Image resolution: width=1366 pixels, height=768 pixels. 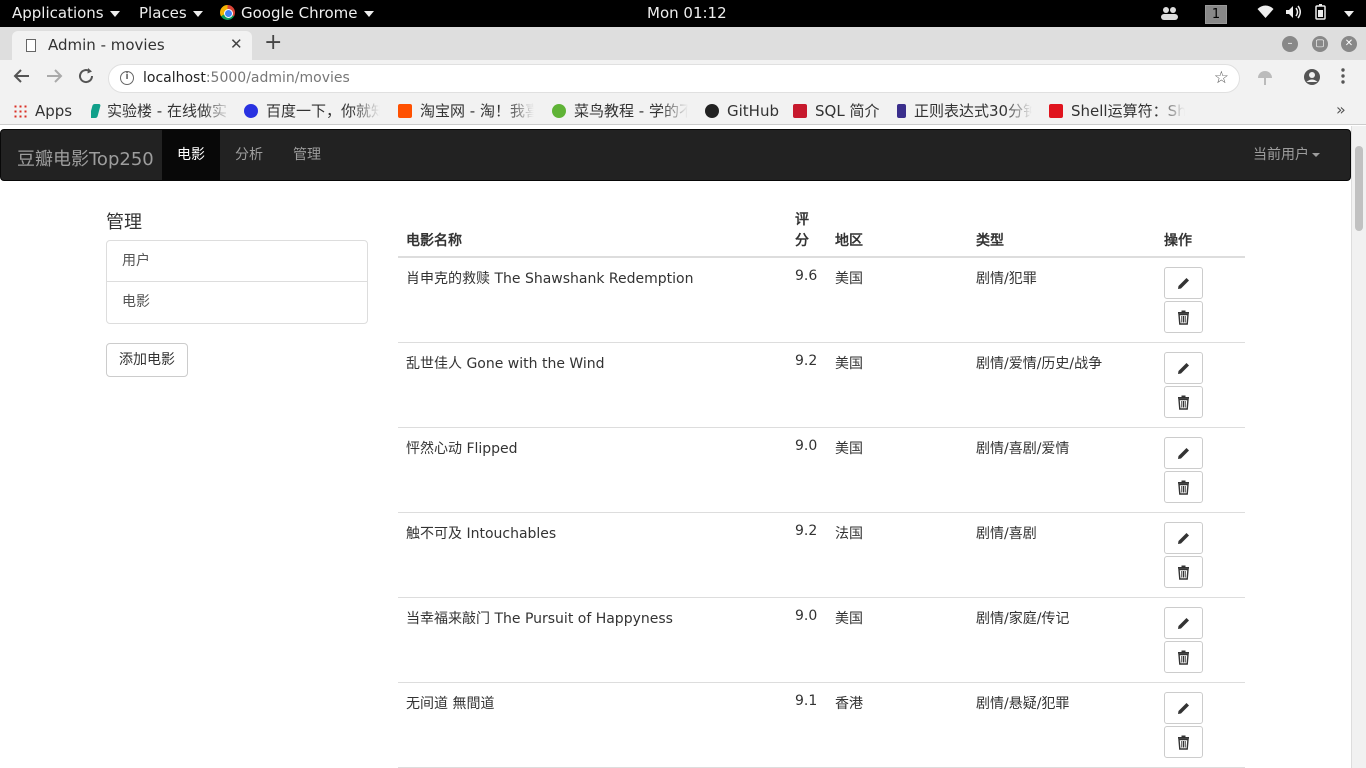 What do you see at coordinates (1023, 619) in the screenshot?
I see `movie-genre: 剧情/家庭/传记` at bounding box center [1023, 619].